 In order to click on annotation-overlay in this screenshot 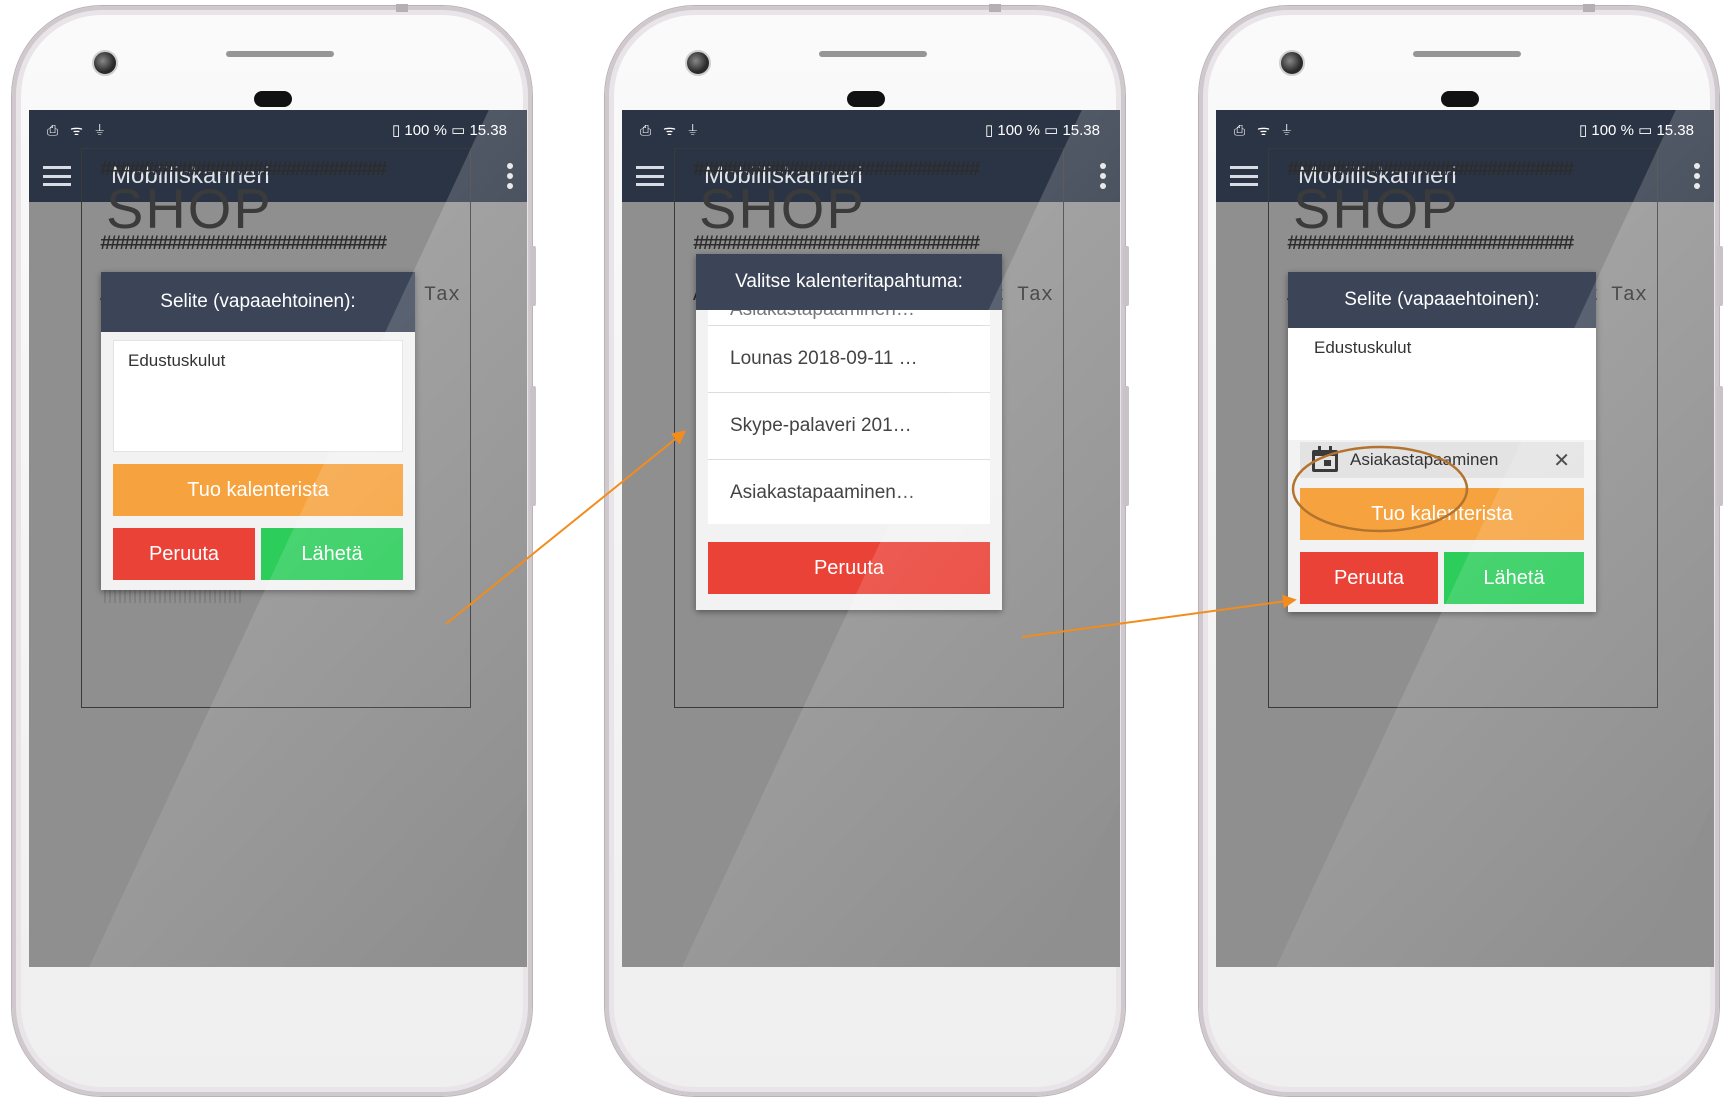, I will do `click(957, 534)`.